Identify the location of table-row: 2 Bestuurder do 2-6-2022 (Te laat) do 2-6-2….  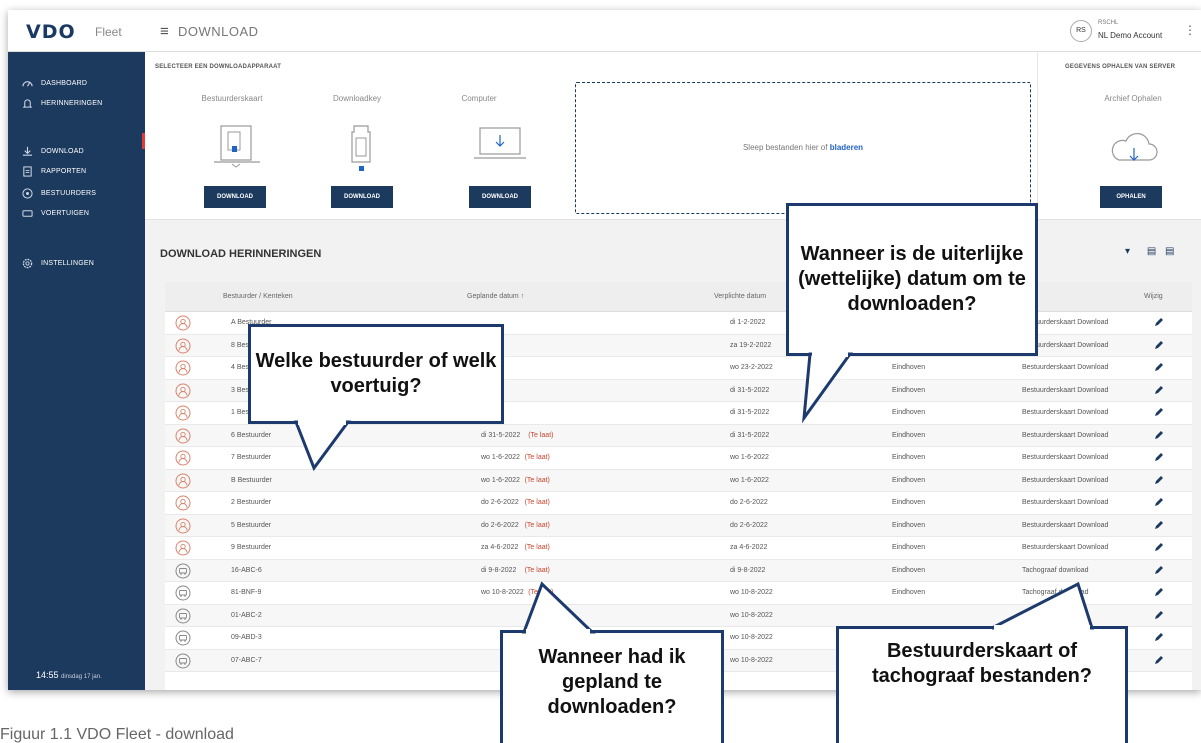
(678, 503).